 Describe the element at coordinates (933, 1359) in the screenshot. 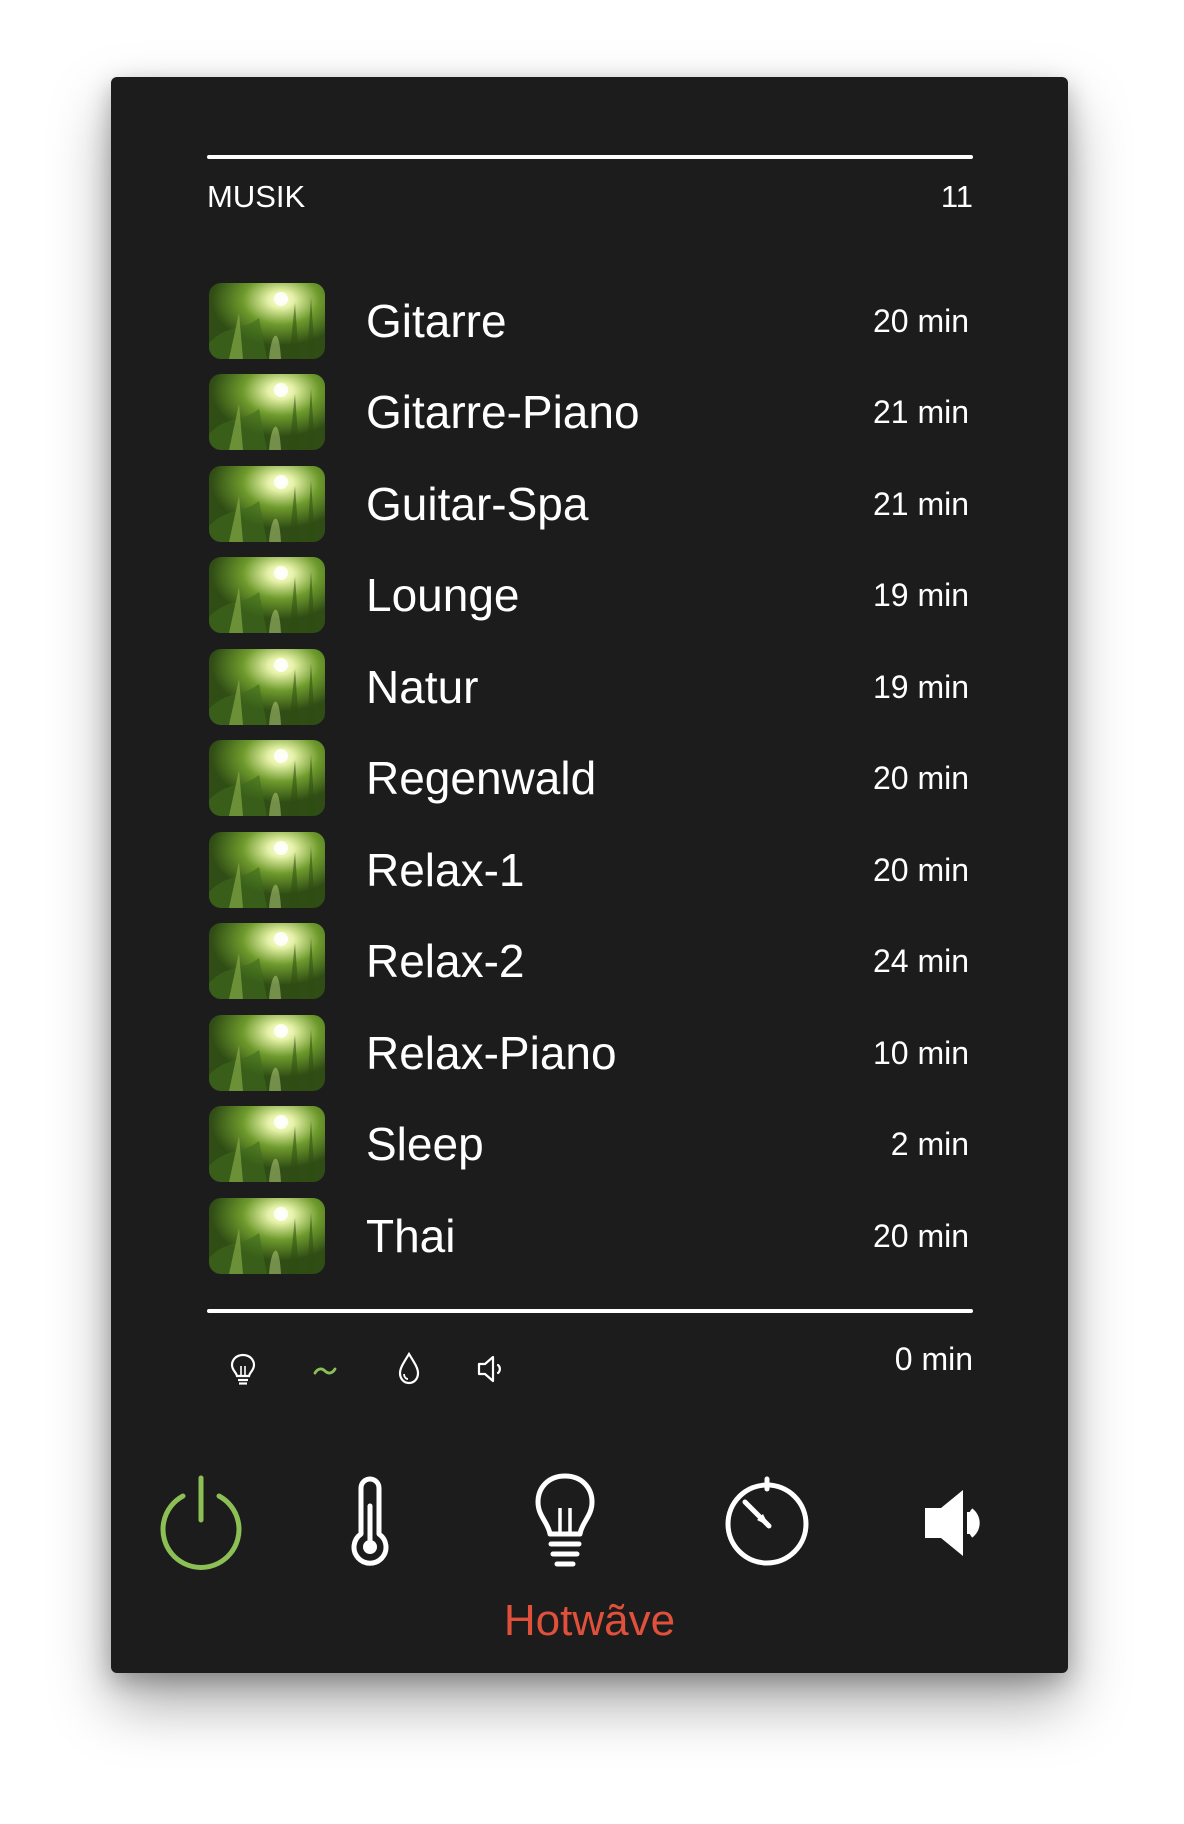

I see `elapsed-time: 0 min` at that location.